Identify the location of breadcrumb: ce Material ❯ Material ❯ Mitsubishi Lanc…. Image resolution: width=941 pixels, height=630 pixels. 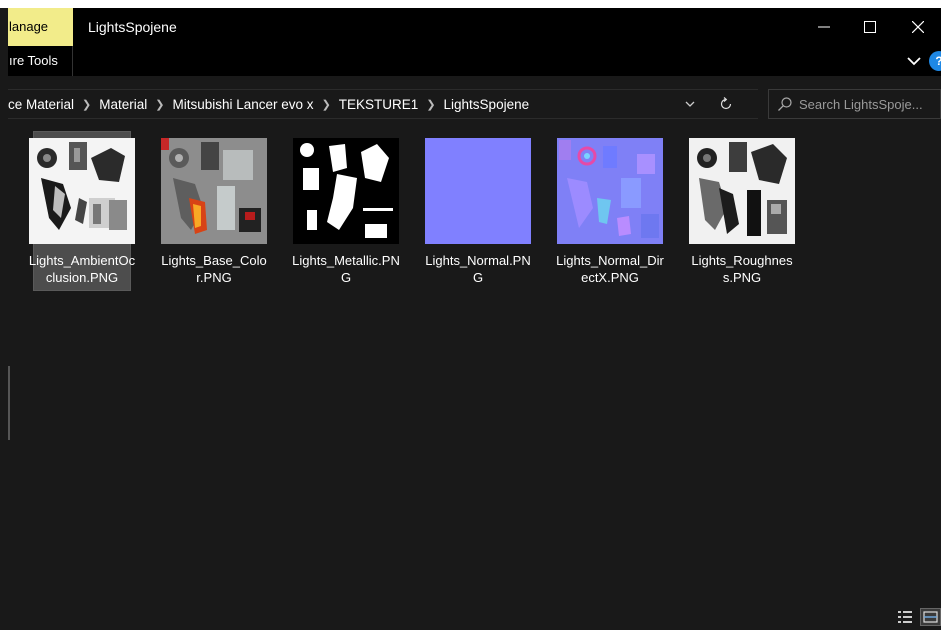
(383, 104).